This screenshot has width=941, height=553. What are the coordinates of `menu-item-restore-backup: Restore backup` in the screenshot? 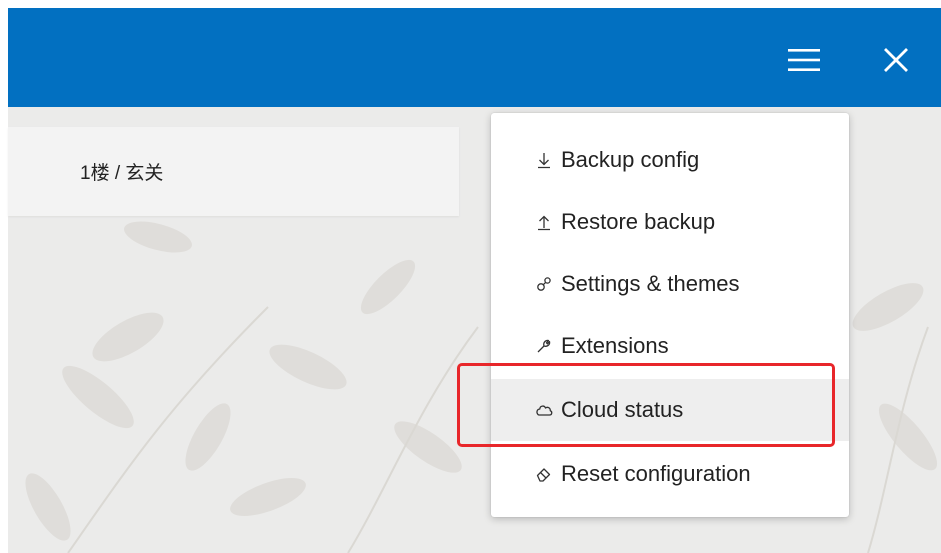 It's located at (670, 222).